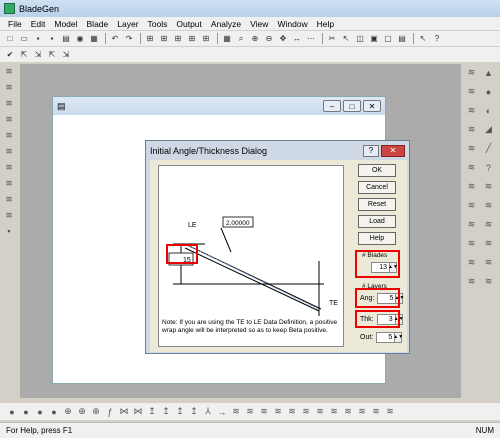  What do you see at coordinates (24, 38) in the screenshot?
I see `open-icon: ▭` at bounding box center [24, 38].